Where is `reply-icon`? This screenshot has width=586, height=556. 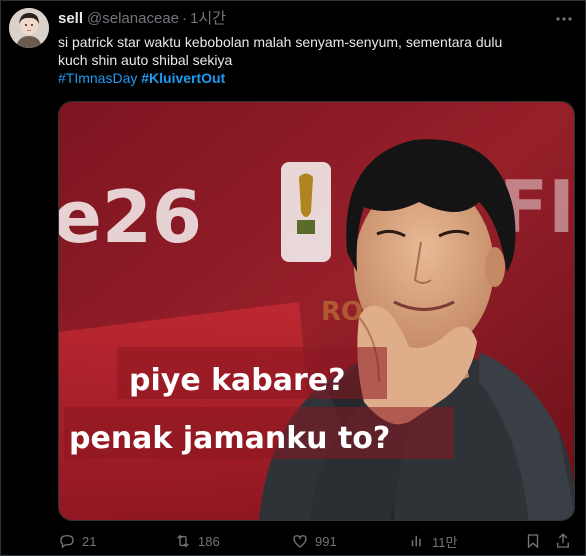 reply-icon is located at coordinates (67, 542).